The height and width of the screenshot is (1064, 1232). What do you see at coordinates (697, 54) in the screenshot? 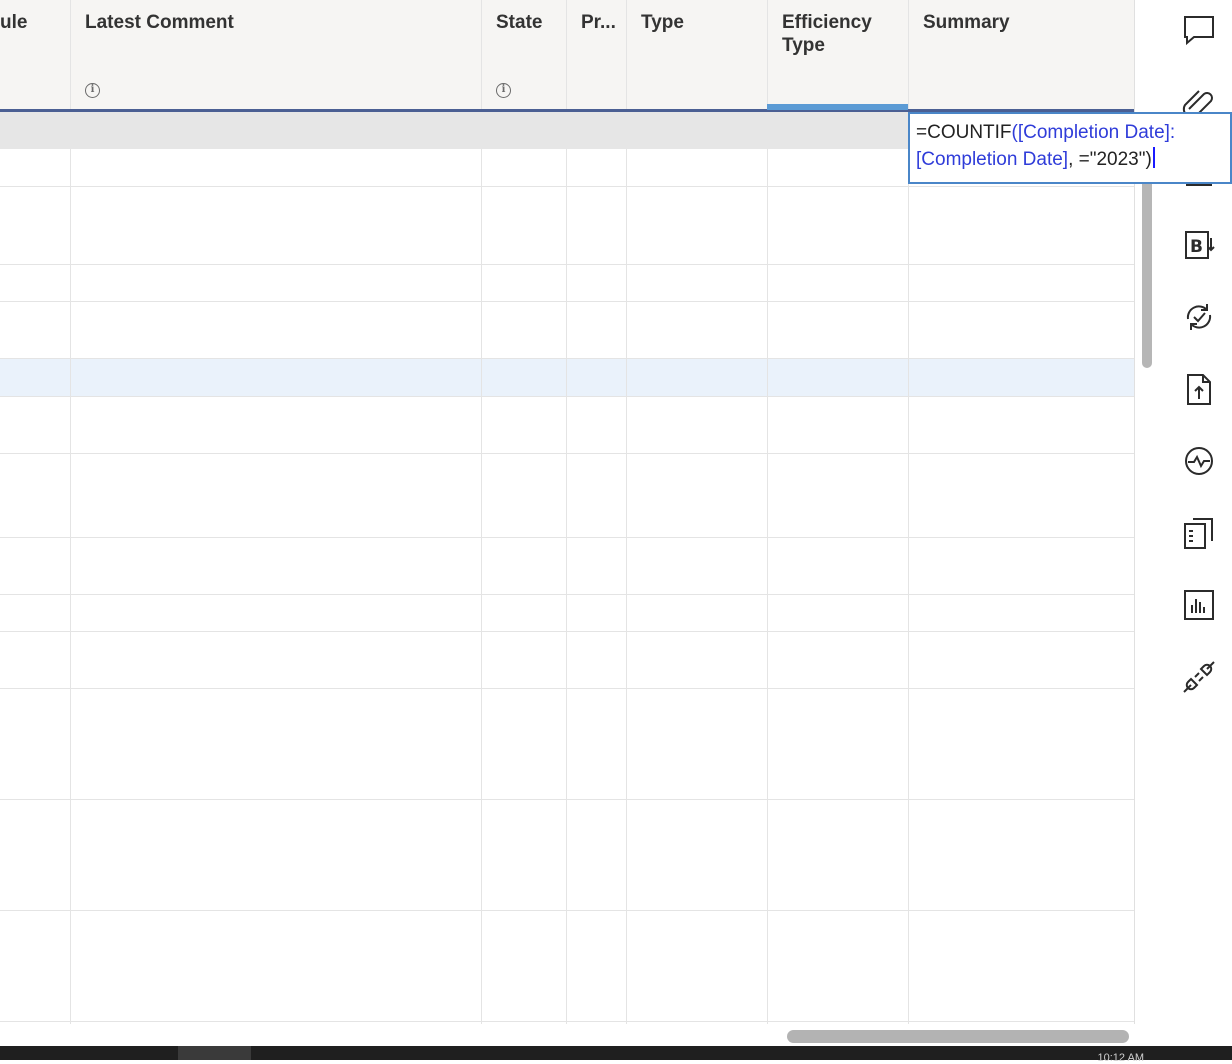
I see `column-header-type: Type` at bounding box center [697, 54].